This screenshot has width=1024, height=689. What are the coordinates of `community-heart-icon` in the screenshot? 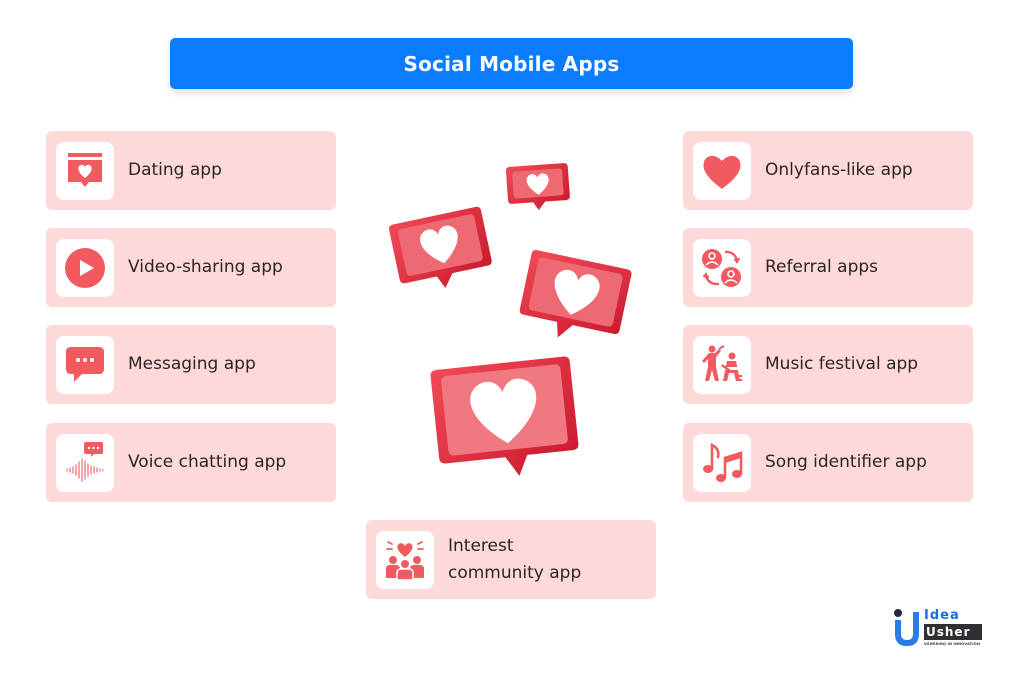 It's located at (405, 559).